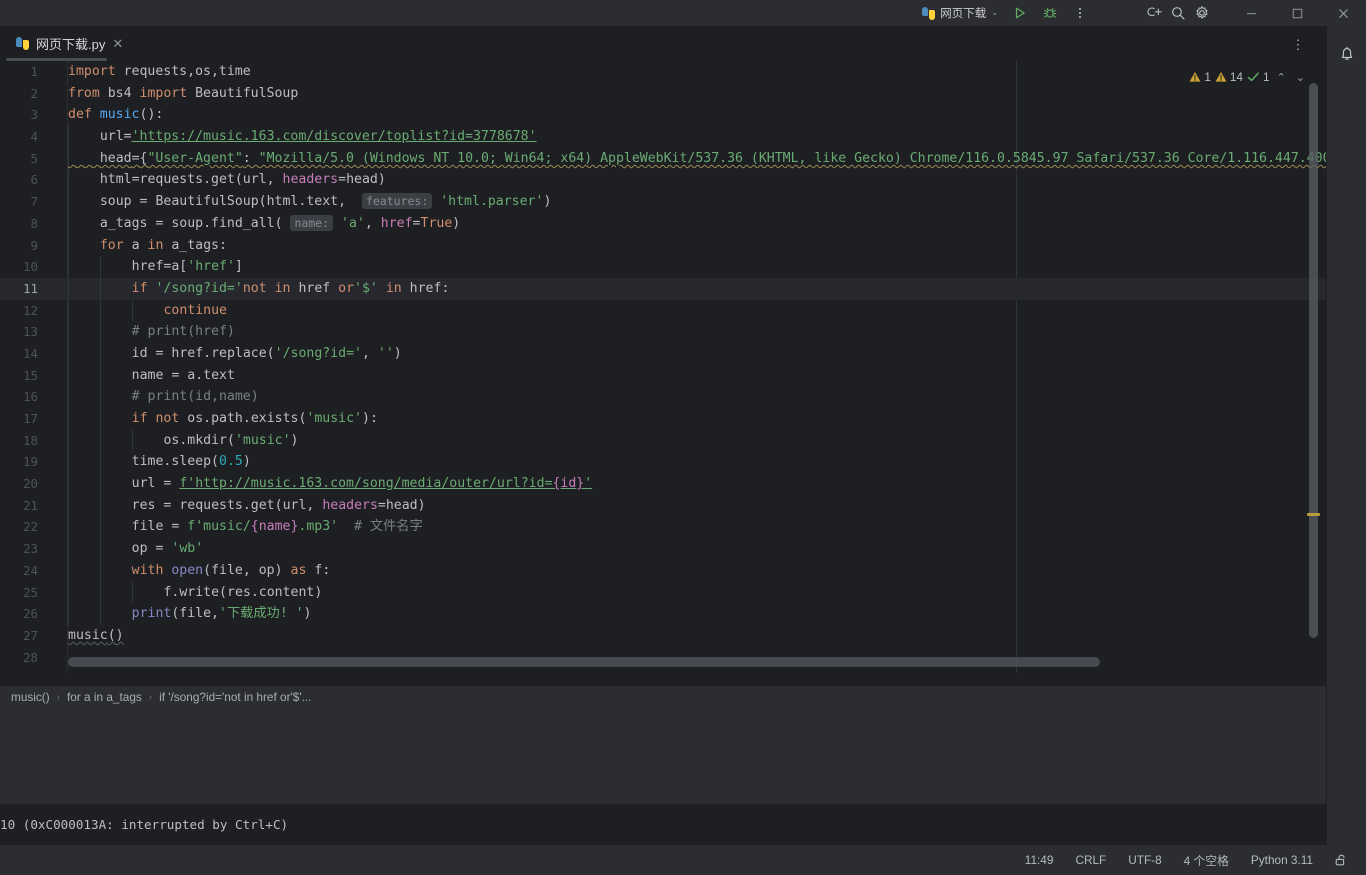  What do you see at coordinates (19, 441) in the screenshot?
I see `line-number: 18` at bounding box center [19, 441].